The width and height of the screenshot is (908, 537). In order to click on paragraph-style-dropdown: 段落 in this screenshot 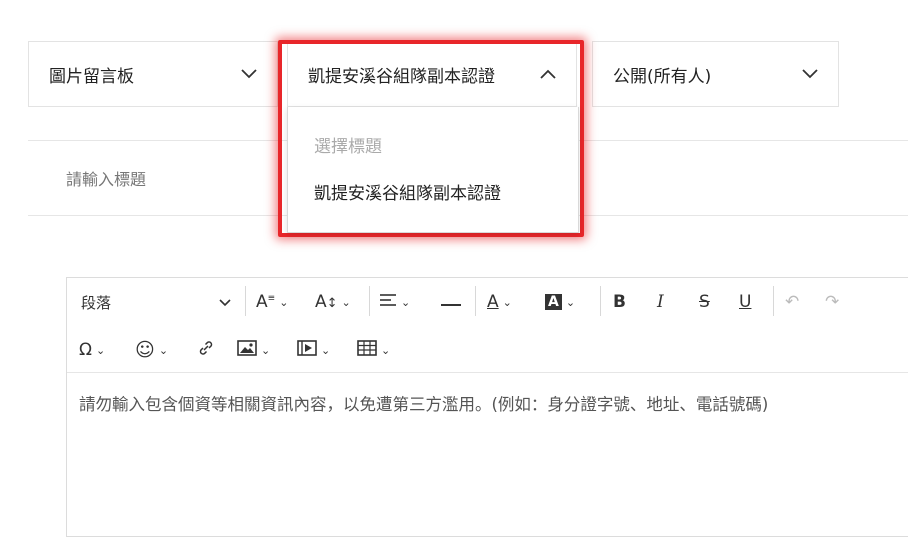, I will do `click(156, 302)`.